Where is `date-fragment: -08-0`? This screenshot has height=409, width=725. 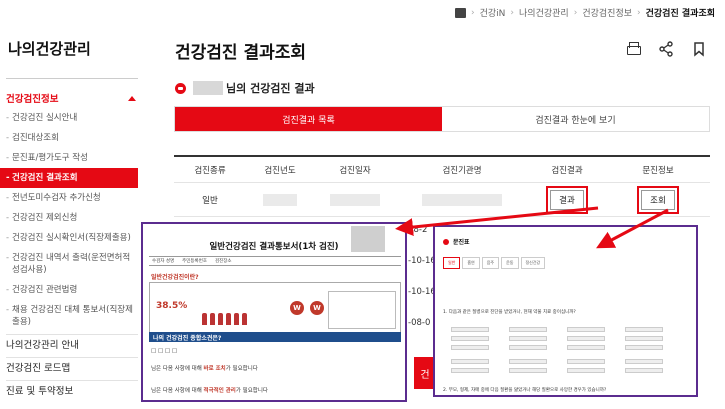
date-fragment: -08-0 is located at coordinates (419, 323).